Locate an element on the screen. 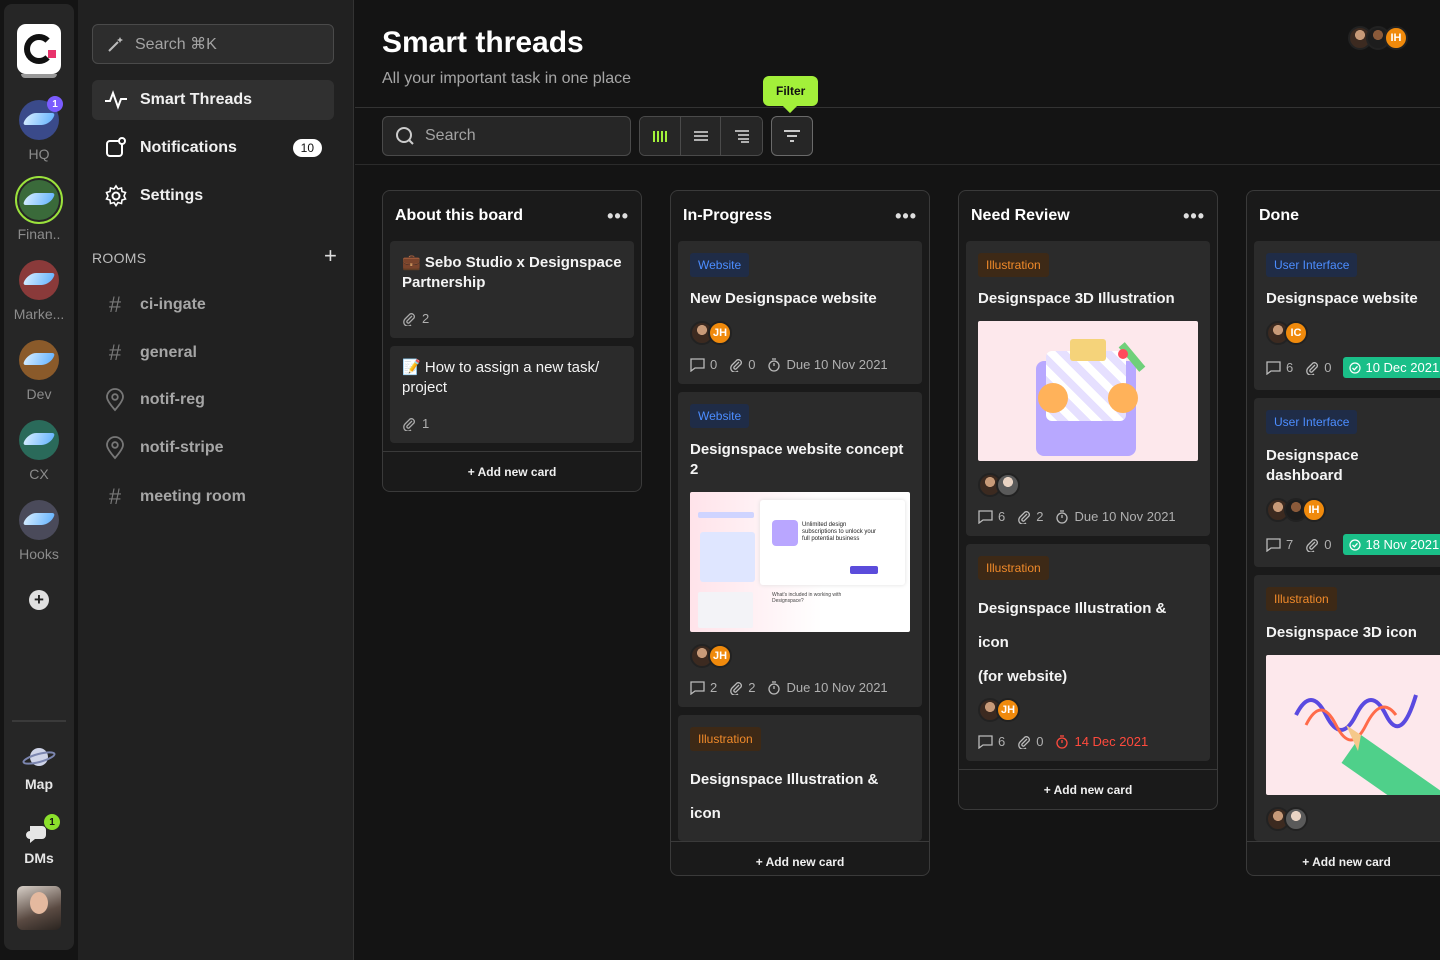 This screenshot has width=1440, height=960. dms-icon-wrap: 1 is located at coordinates (42, 830).